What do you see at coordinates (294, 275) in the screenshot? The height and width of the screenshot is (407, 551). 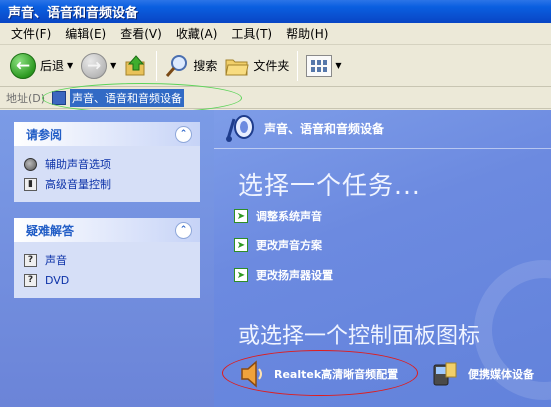 I see `task-label: 更改扬声器设置` at bounding box center [294, 275].